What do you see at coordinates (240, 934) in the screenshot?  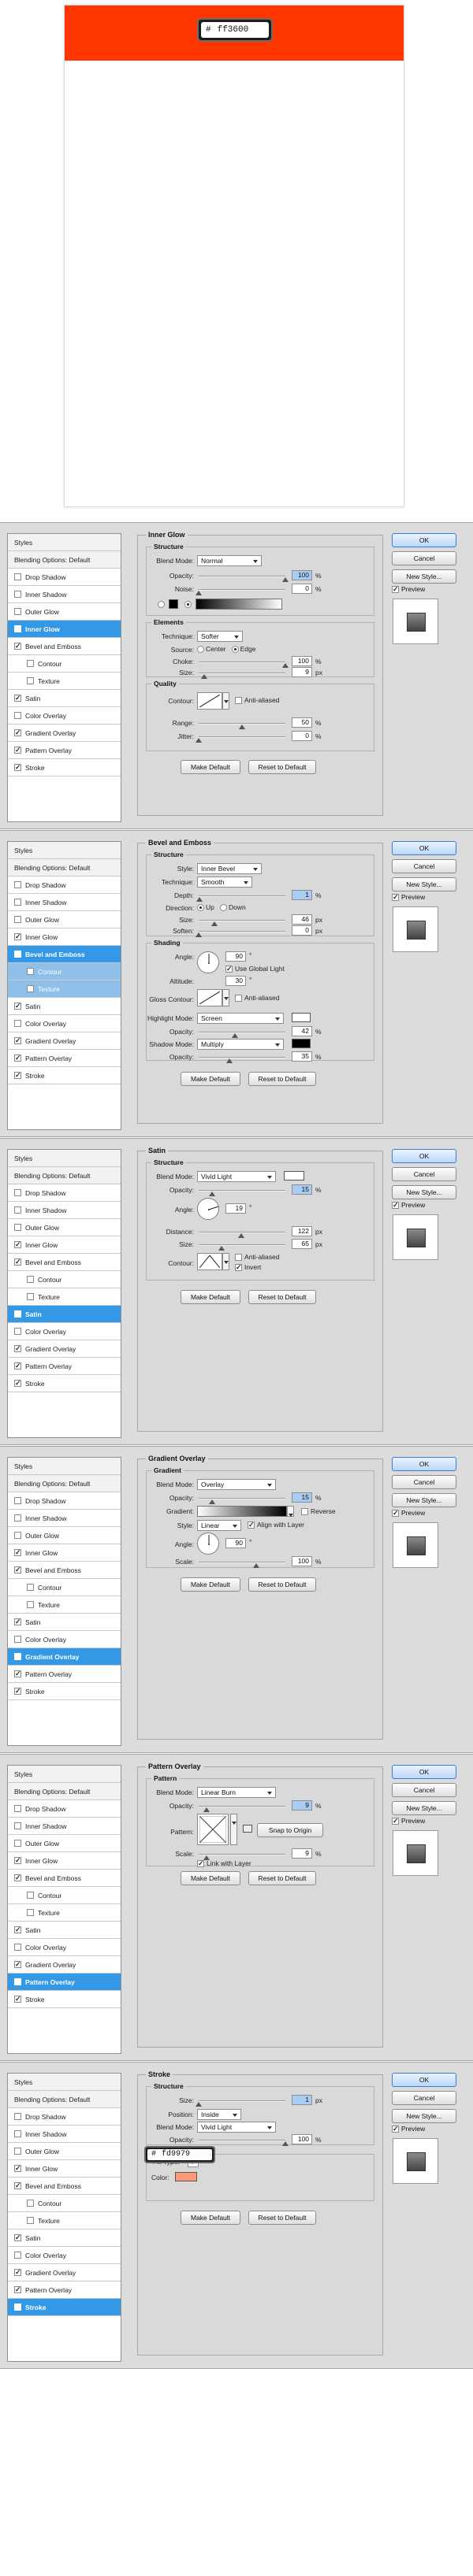 I see `soften-slider` at bounding box center [240, 934].